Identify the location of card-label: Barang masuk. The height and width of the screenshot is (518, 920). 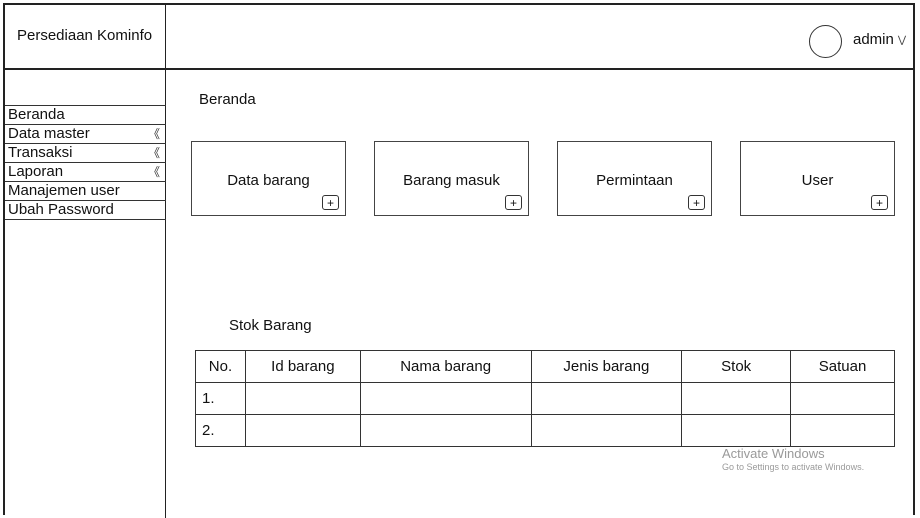
(451, 180).